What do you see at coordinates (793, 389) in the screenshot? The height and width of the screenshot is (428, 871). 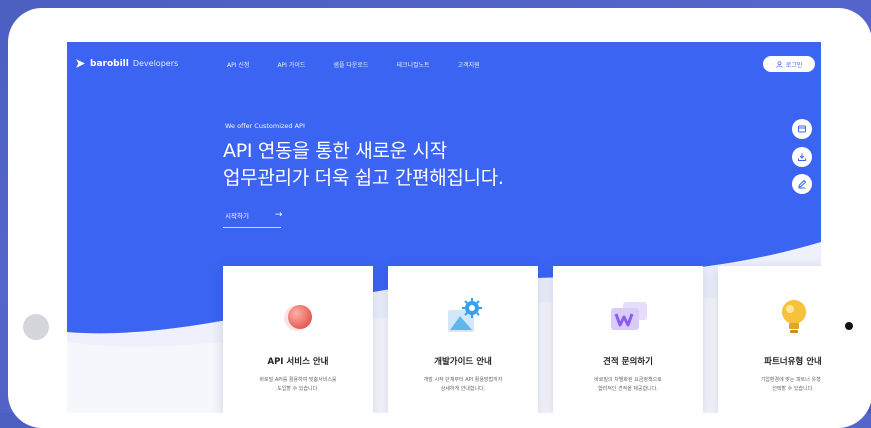 I see `card-desc-line: 선택할 수 있습니다.` at bounding box center [793, 389].